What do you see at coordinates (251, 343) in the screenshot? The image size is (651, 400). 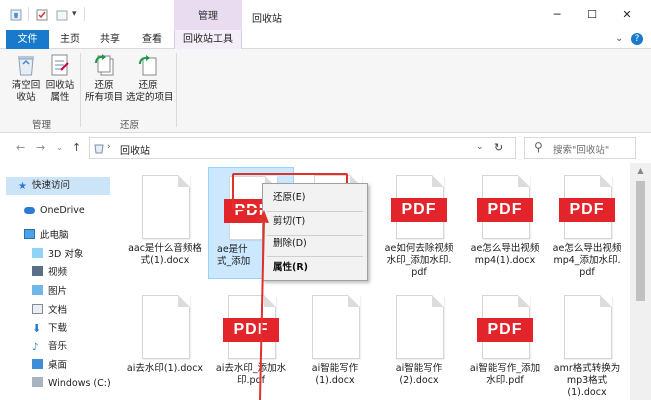 I see `file-item: PDF ai去水印_添加水 印.pdf` at bounding box center [251, 343].